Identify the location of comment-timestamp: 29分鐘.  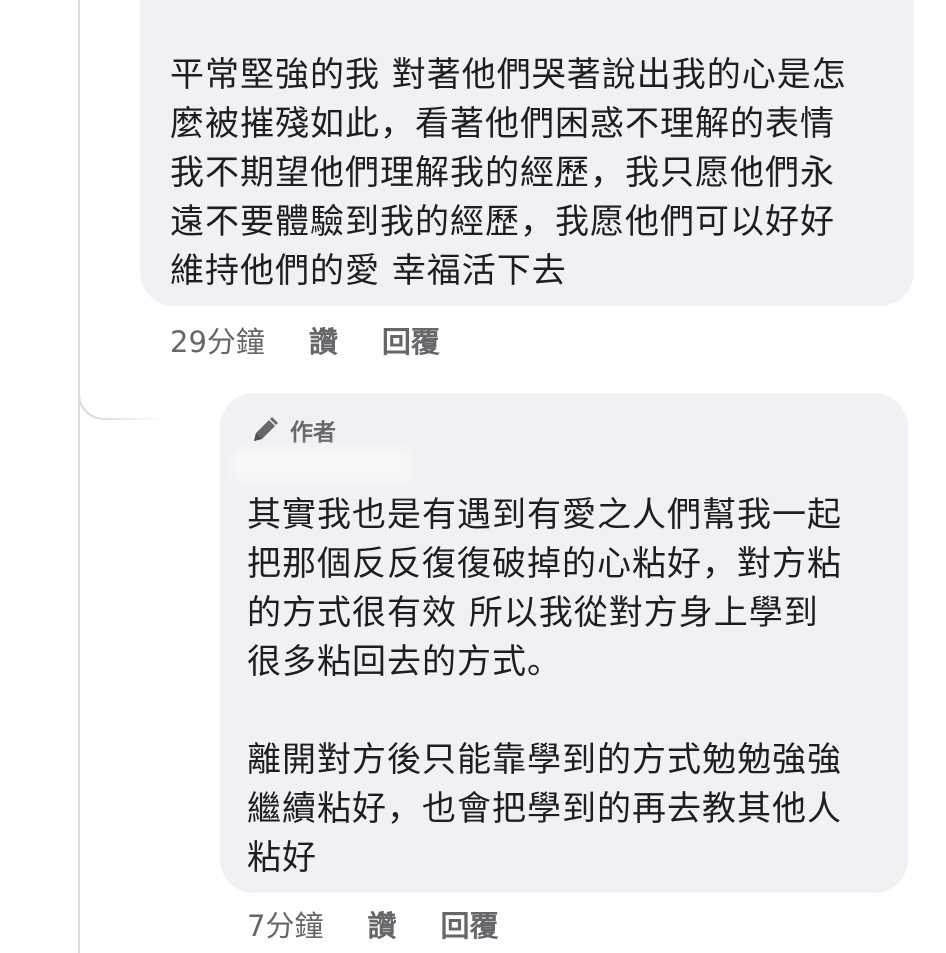
(217, 342).